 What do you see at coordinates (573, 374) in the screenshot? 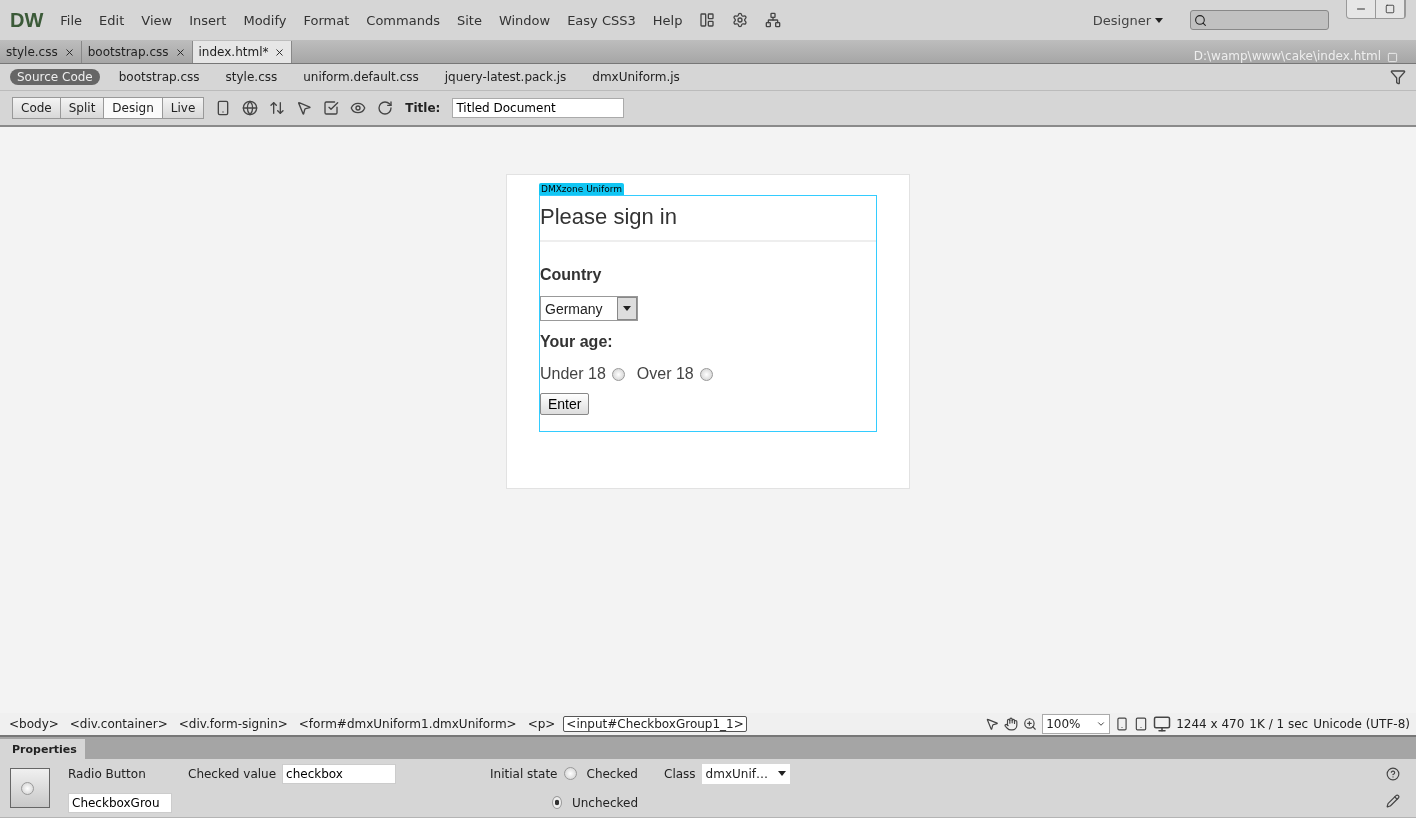
I see `radio-label: Under 18` at bounding box center [573, 374].